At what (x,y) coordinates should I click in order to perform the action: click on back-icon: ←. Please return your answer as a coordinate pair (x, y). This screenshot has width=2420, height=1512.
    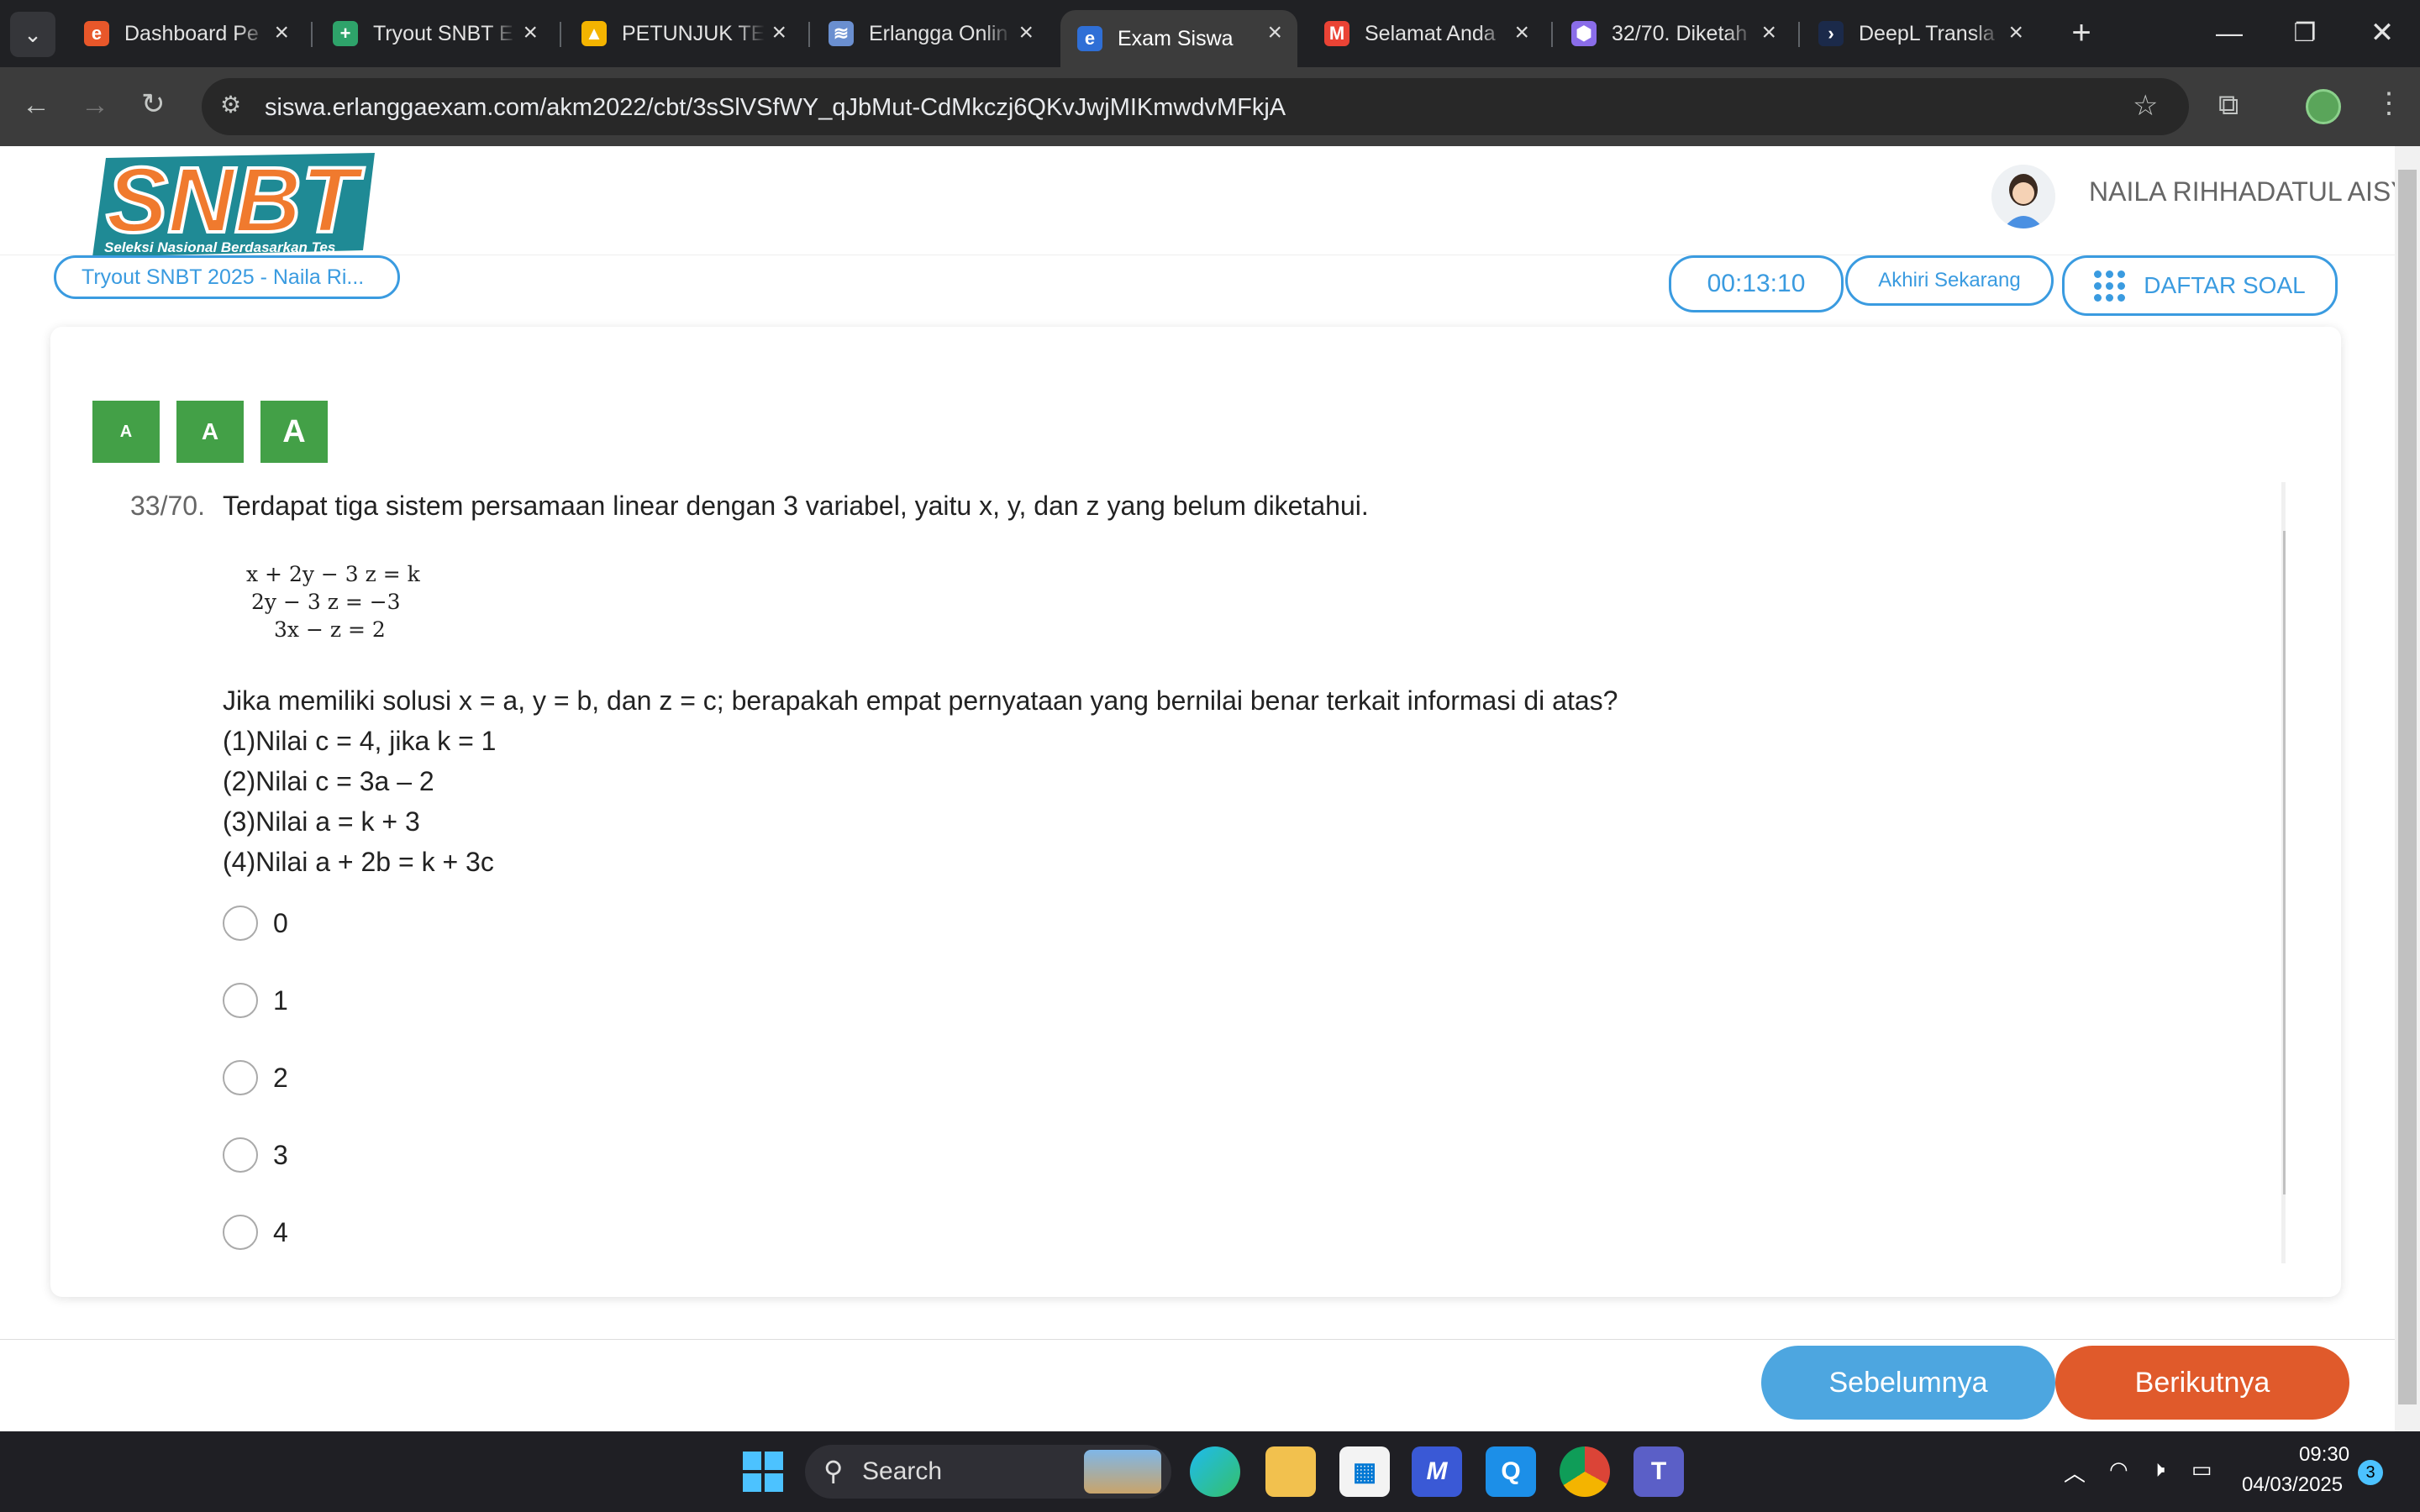
    Looking at the image, I should click on (36, 105).